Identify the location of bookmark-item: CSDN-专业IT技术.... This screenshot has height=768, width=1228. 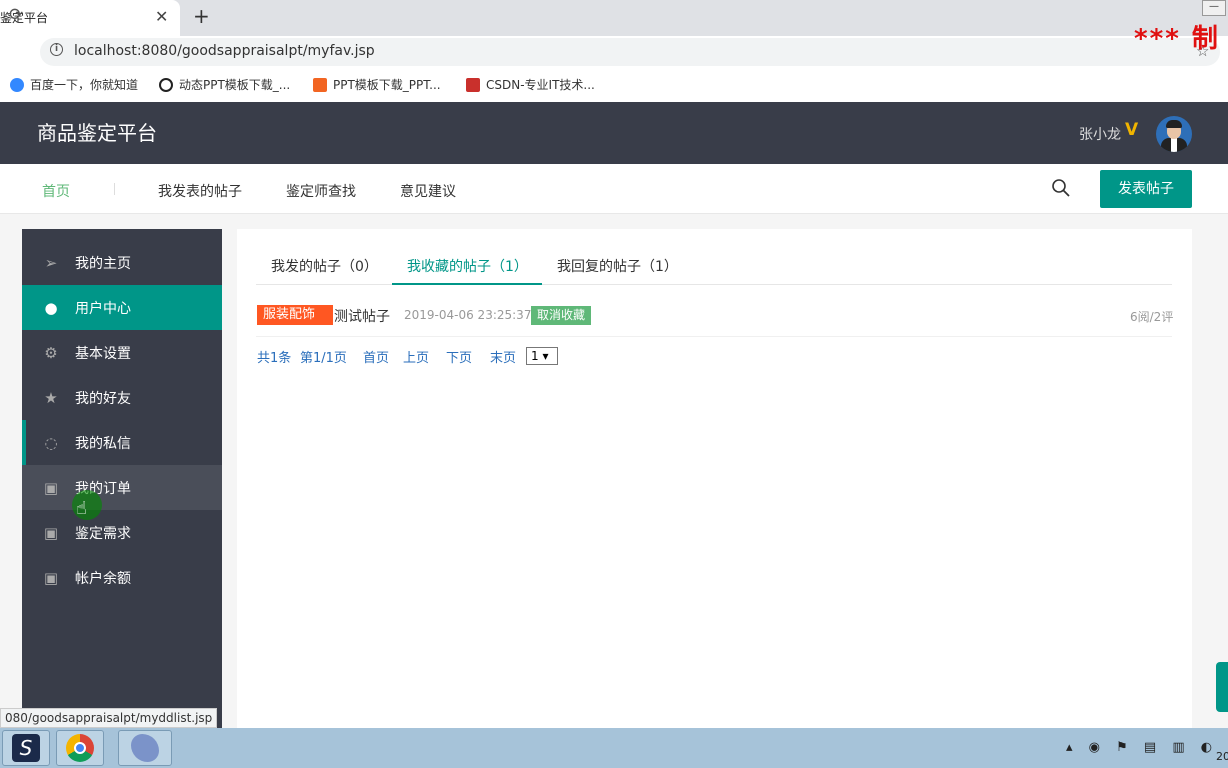
(530, 84).